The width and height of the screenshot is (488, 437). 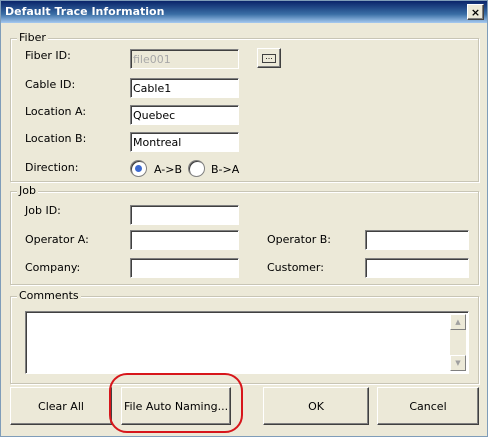 I want to click on cancel-button: Cancel, so click(x=428, y=406).